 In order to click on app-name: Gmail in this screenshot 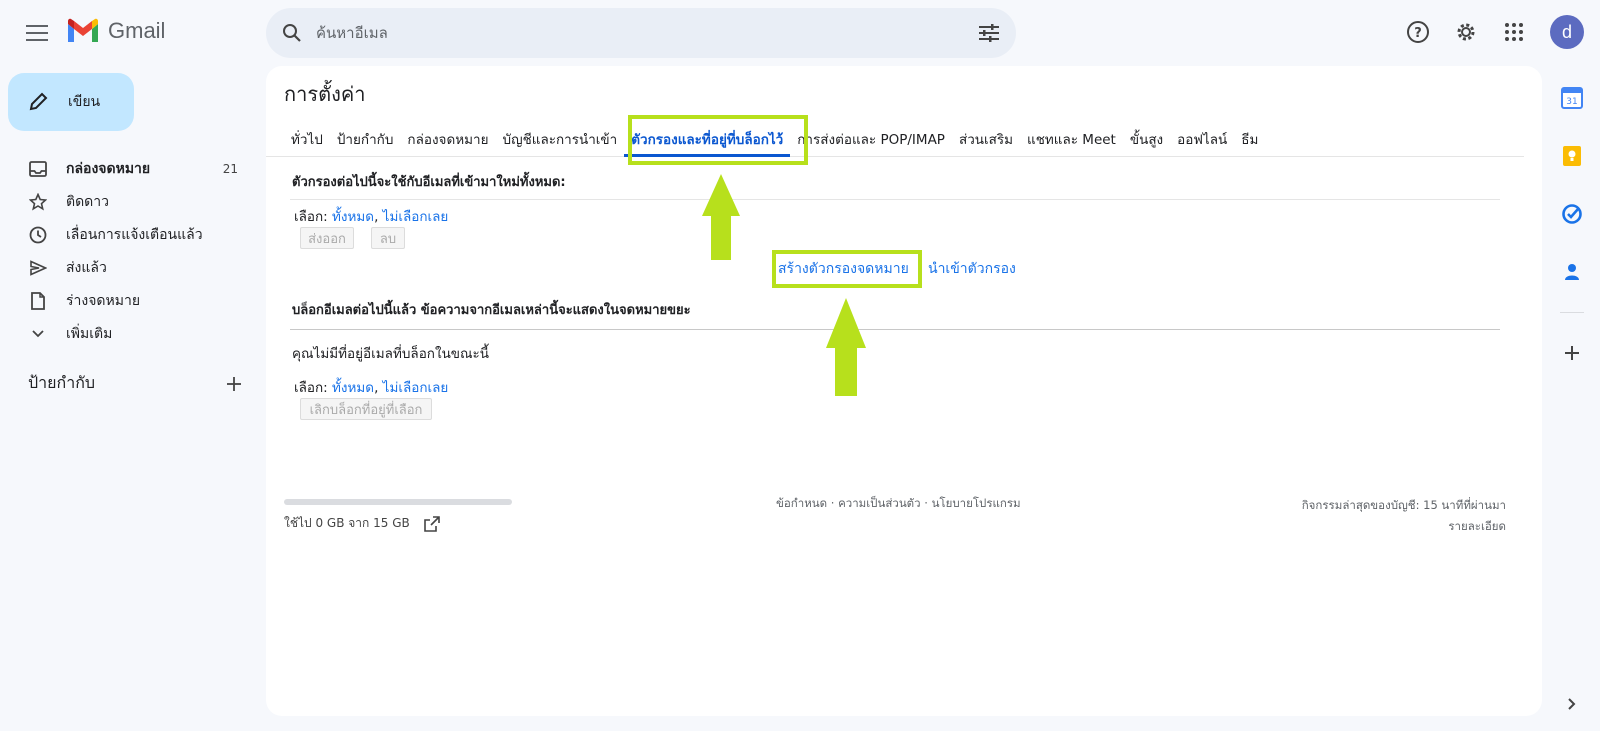, I will do `click(137, 30)`.